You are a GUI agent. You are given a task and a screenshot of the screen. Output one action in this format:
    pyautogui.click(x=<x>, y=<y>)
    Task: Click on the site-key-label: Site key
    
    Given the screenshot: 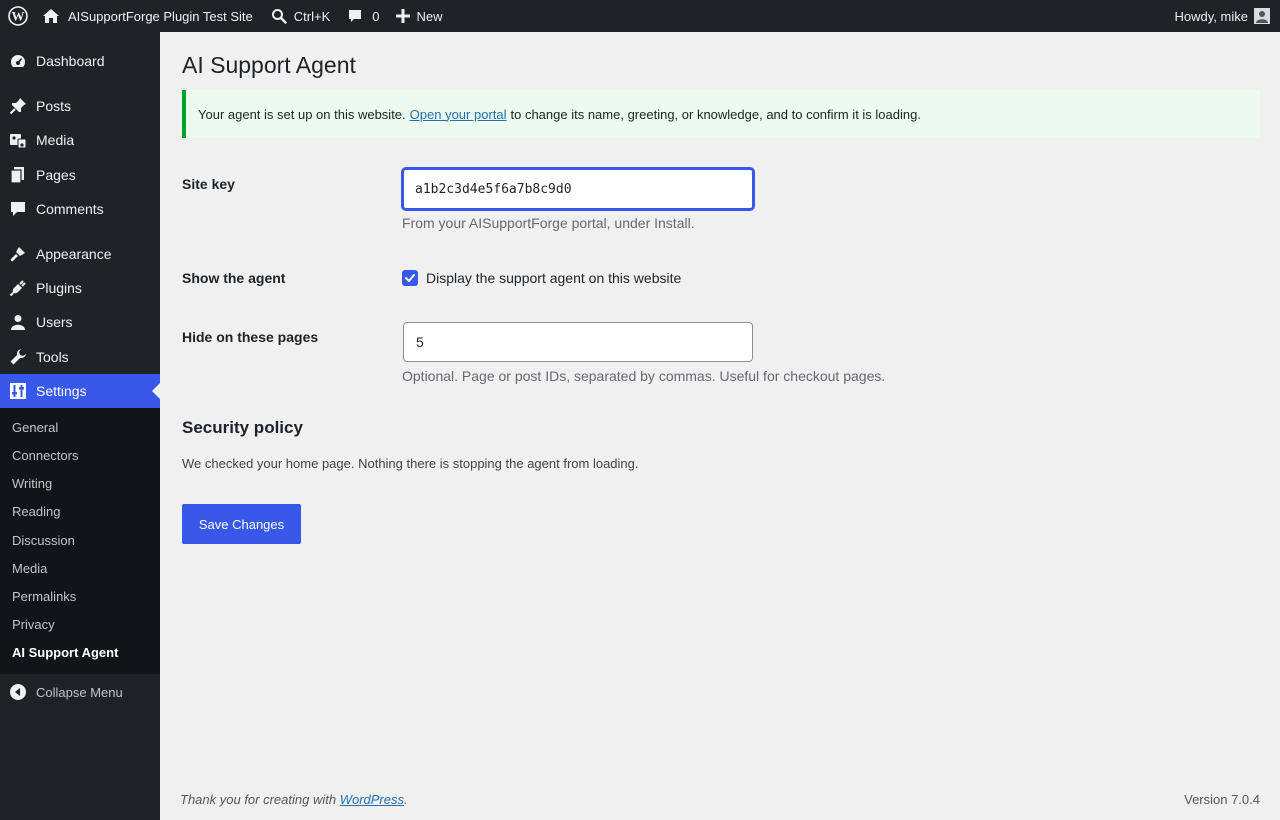 What is the action you would take?
    pyautogui.click(x=208, y=184)
    